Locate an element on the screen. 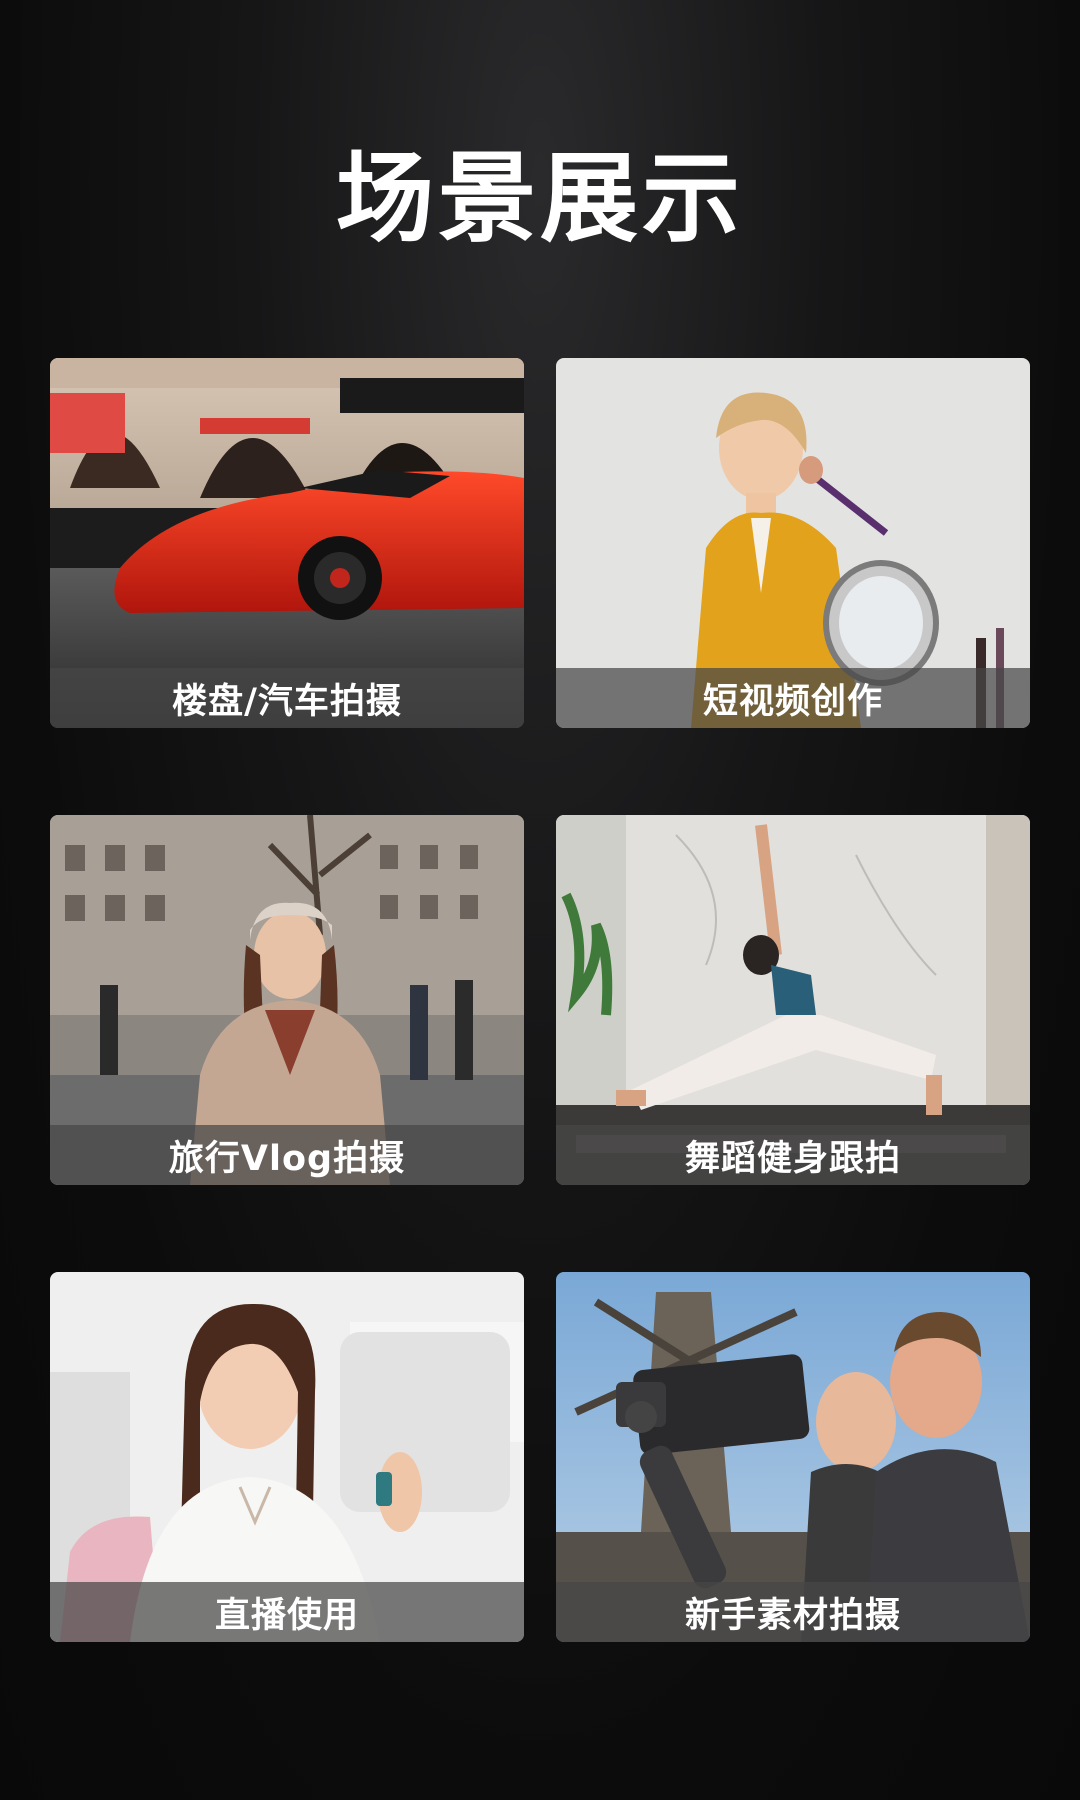 Image resolution: width=1080 pixels, height=1800 pixels. scene-caption: 新手素材拍摄 is located at coordinates (792, 1615).